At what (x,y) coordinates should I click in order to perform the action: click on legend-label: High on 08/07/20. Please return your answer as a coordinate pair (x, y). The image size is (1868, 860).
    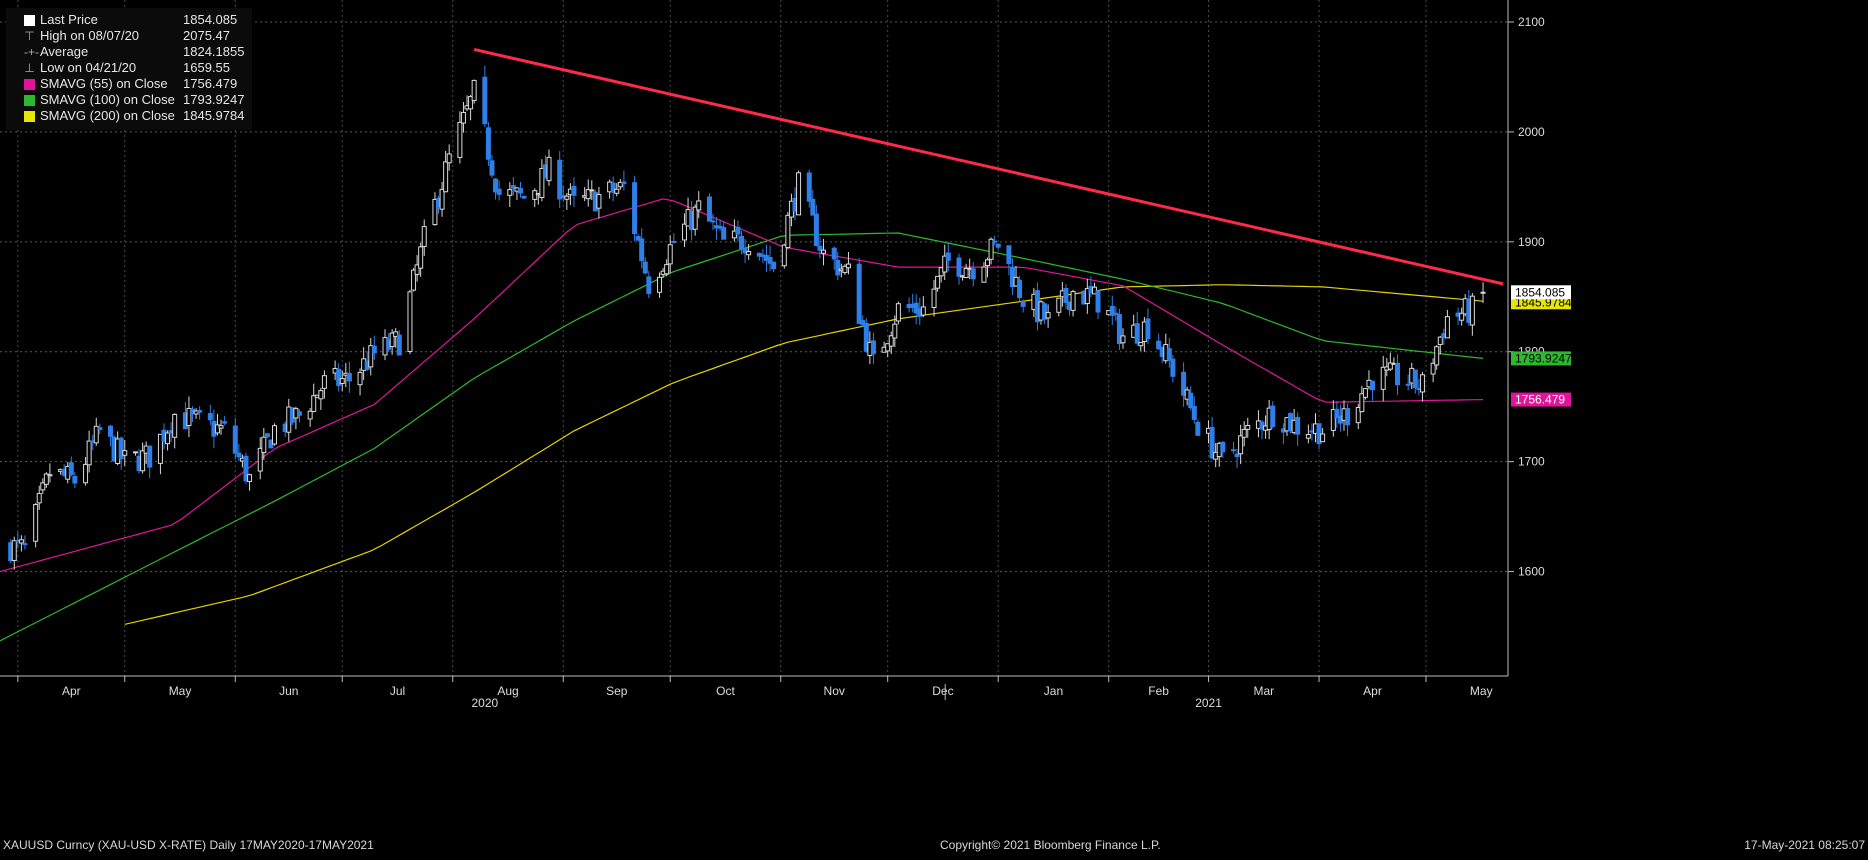
    Looking at the image, I should click on (90, 35).